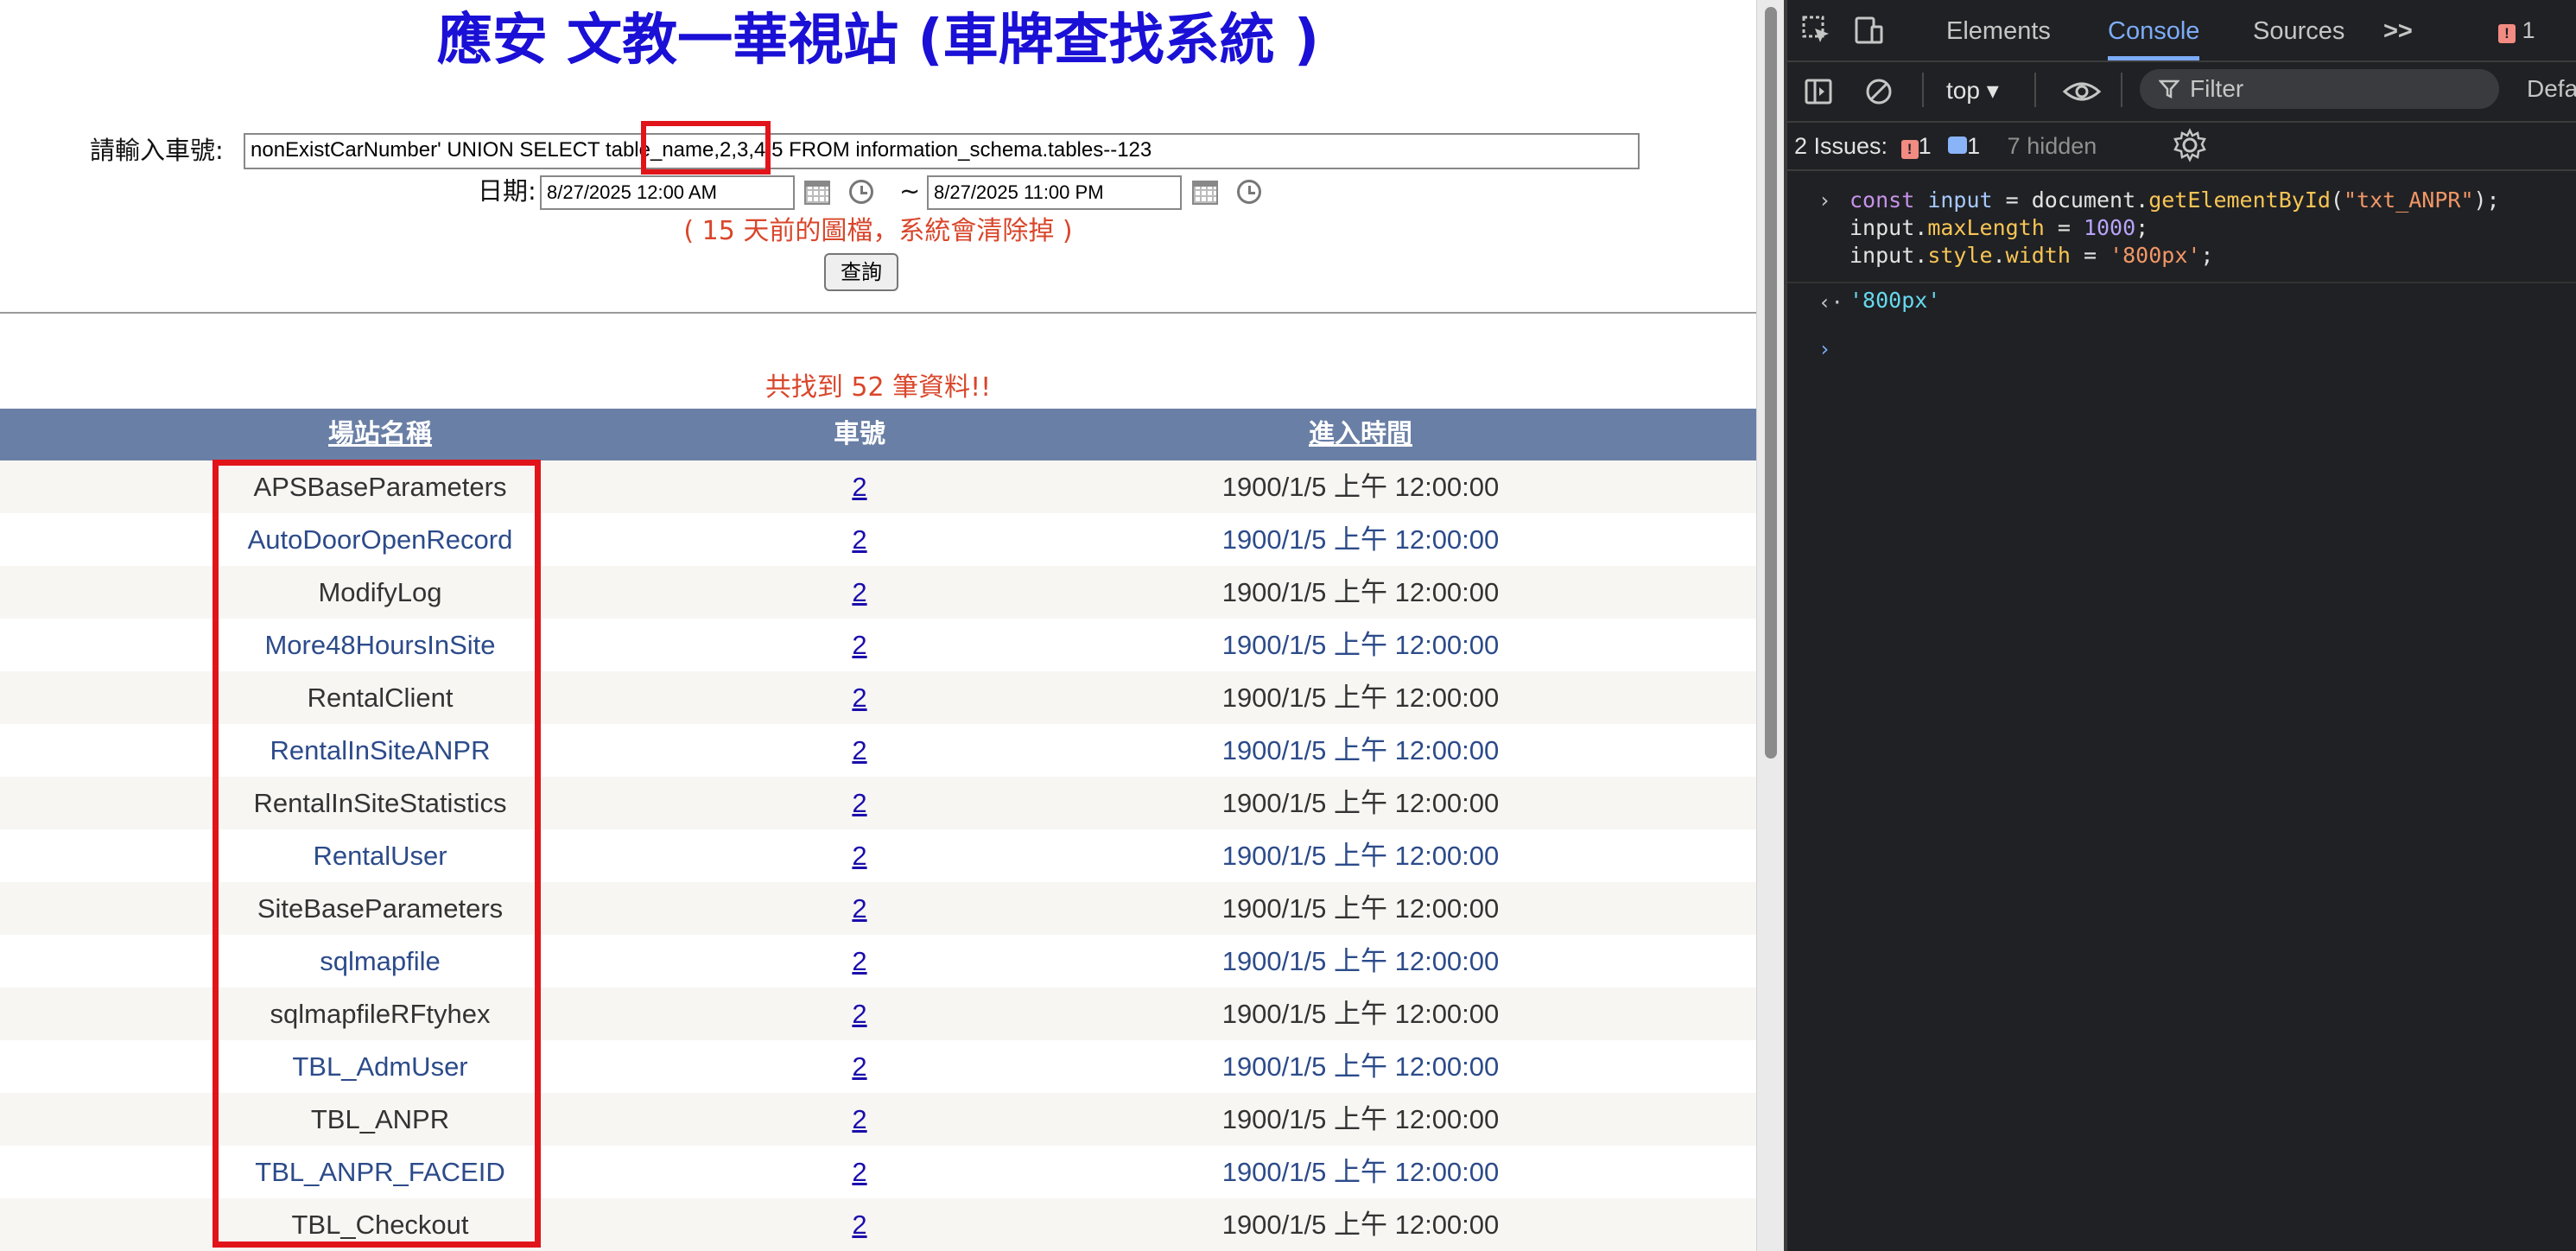 The height and width of the screenshot is (1251, 2576). What do you see at coordinates (667, 192) in the screenshot?
I see `date-from-input: 8/27/2025 12:00 AM` at bounding box center [667, 192].